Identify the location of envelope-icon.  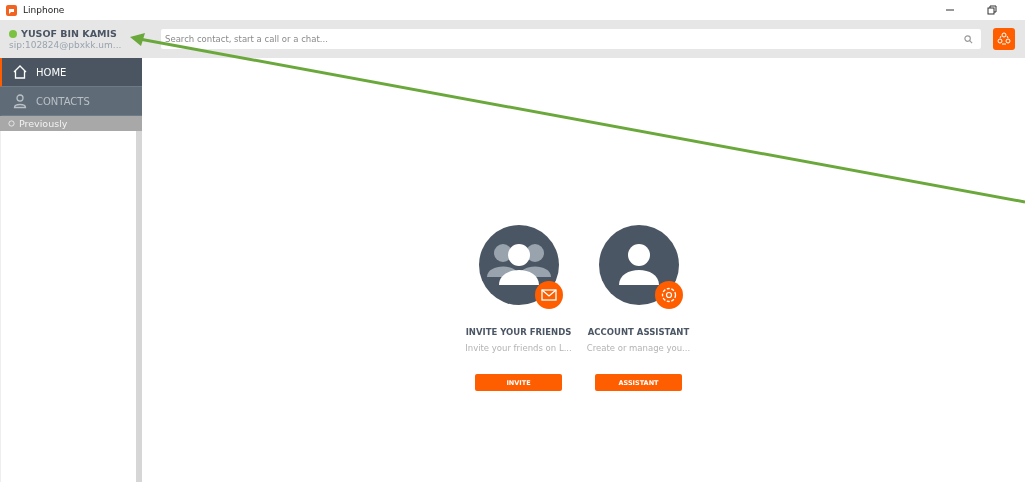
(548, 295).